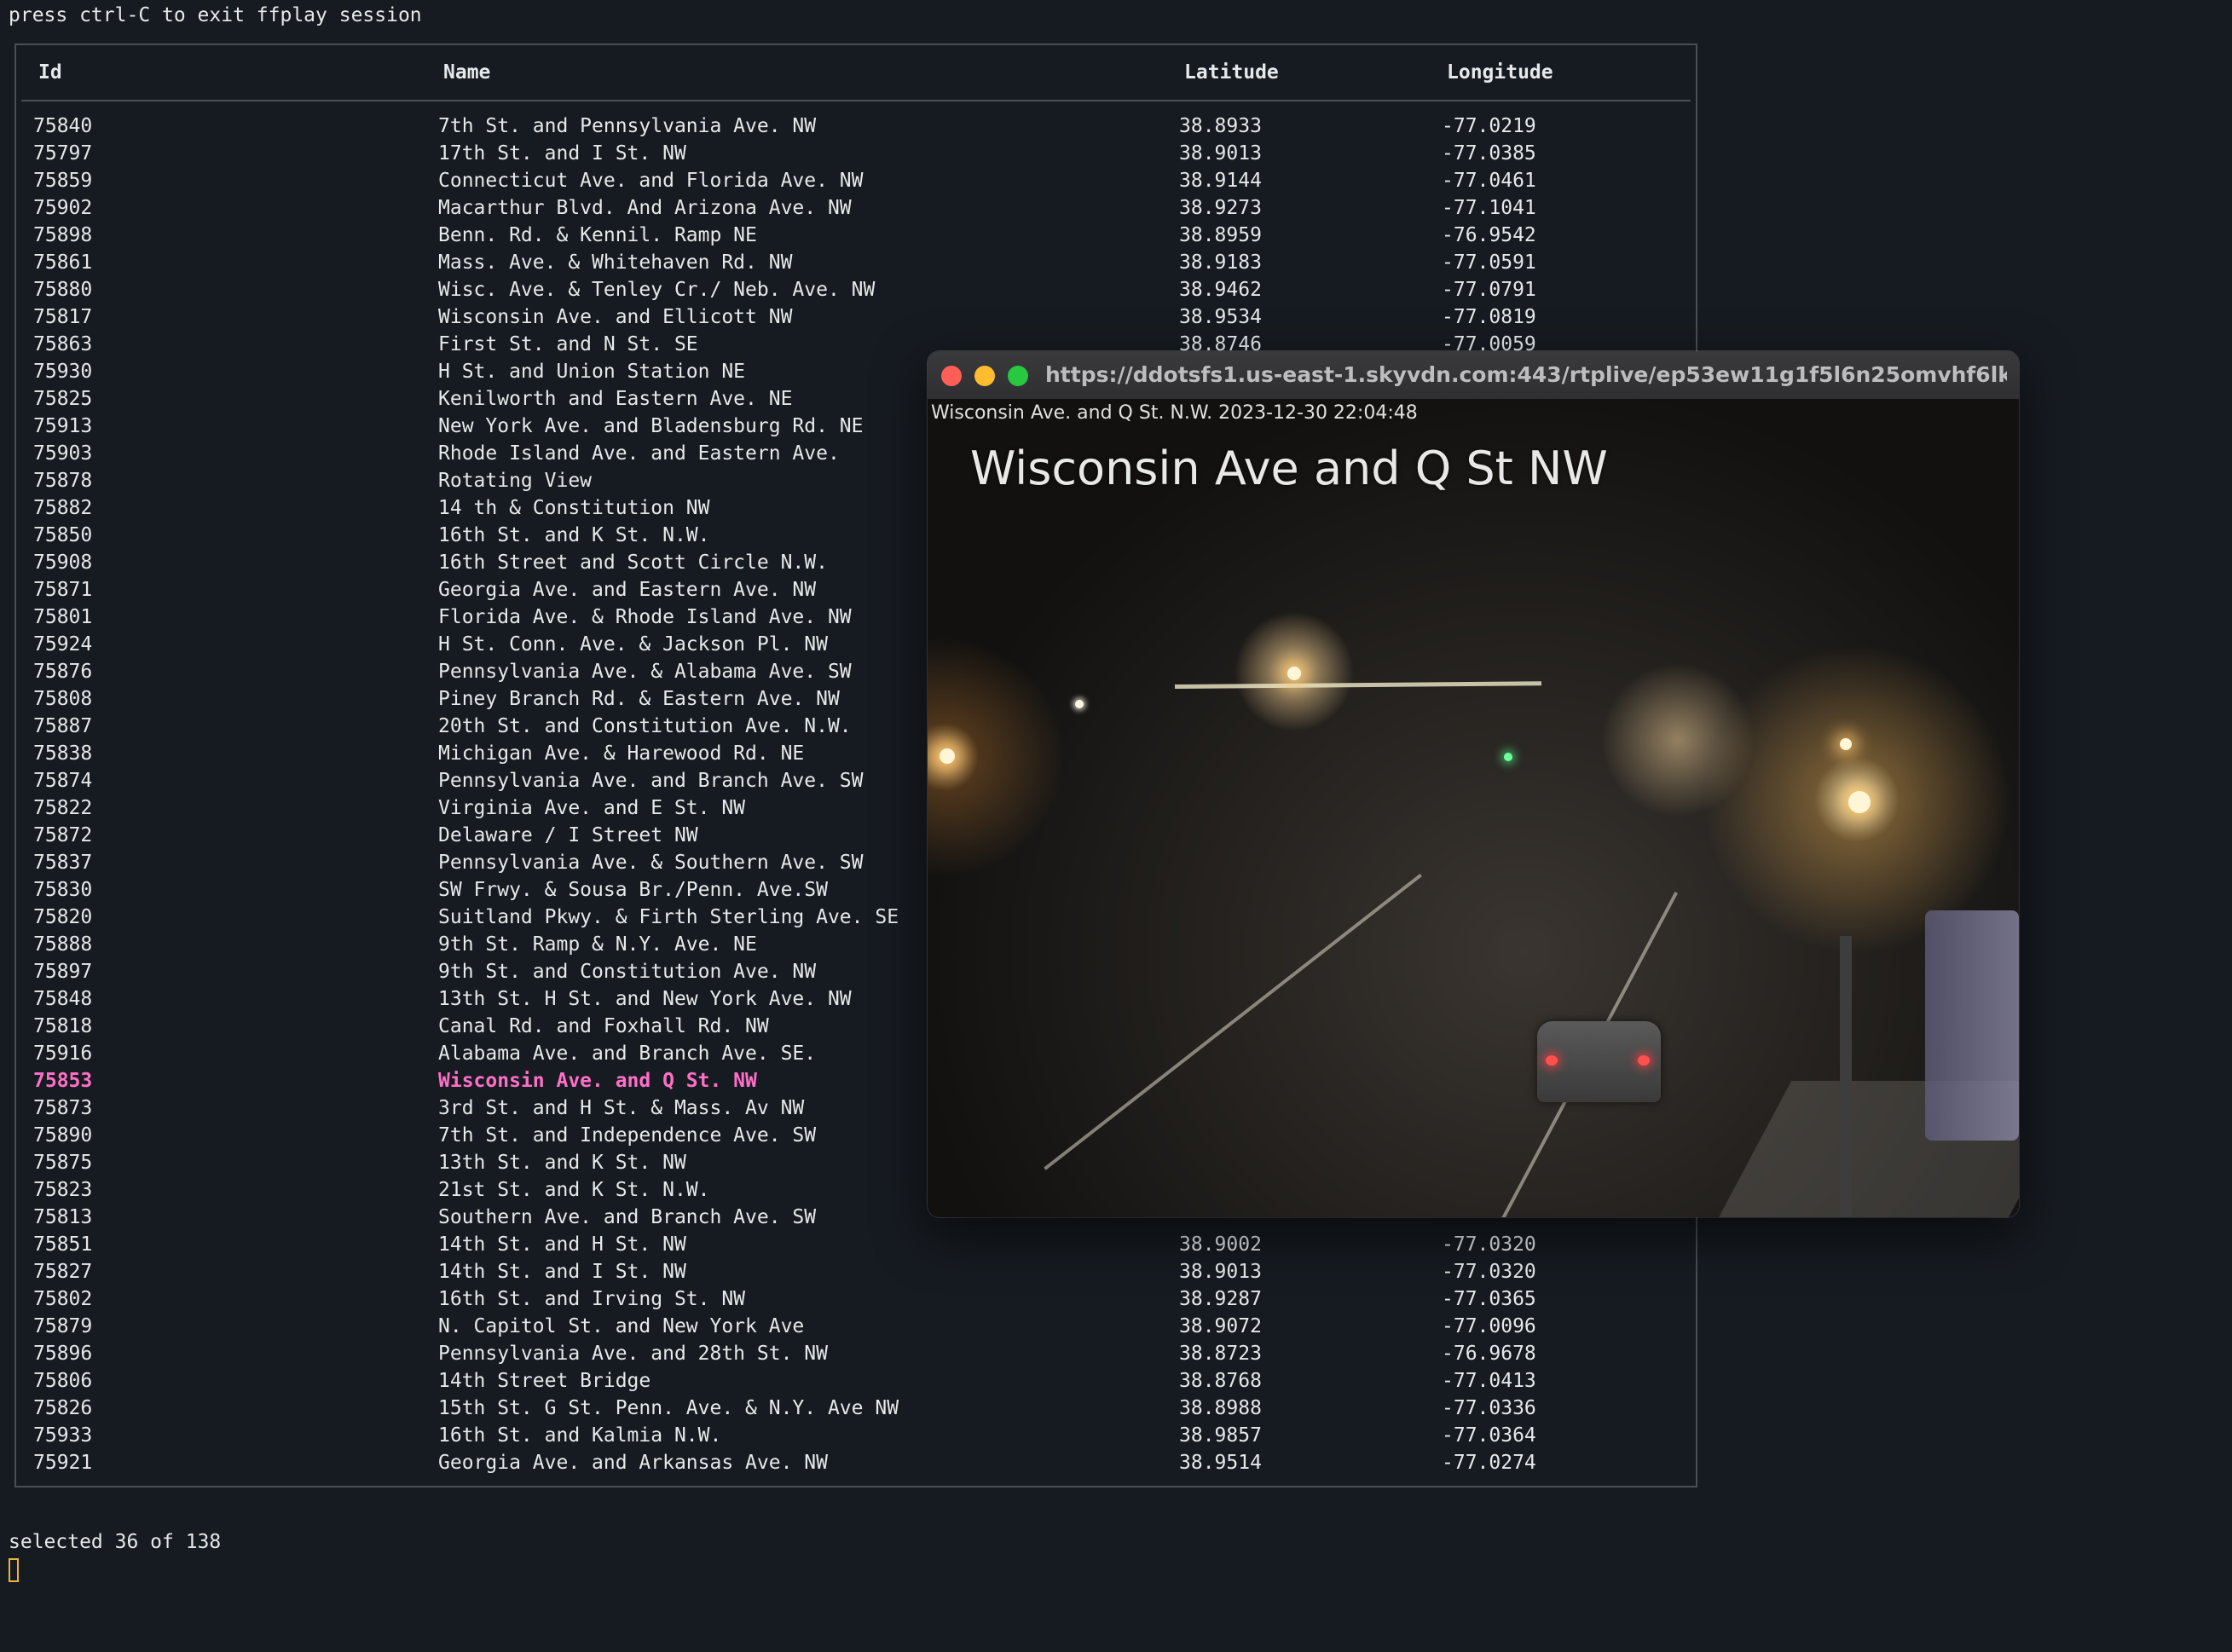 The height and width of the screenshot is (1652, 2232). I want to click on cell-name: 16th Street and Scott Circle N.W., so click(633, 563).